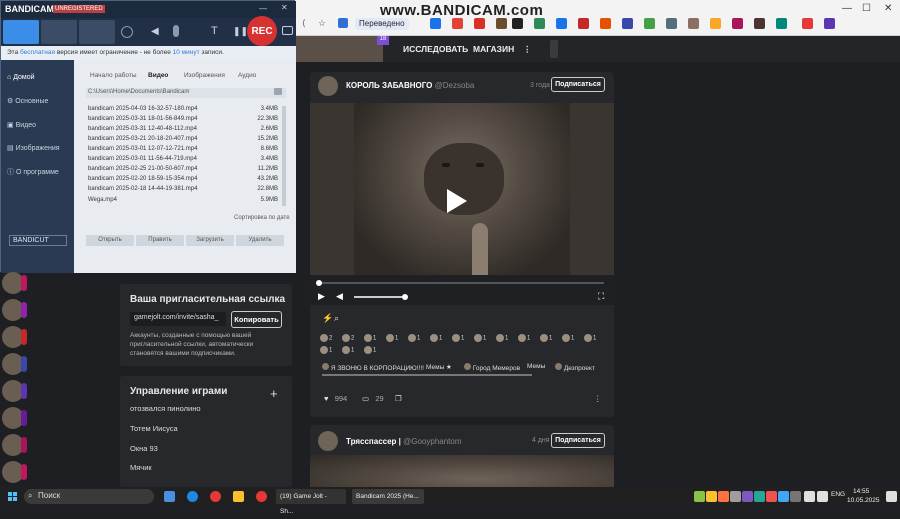  I want to click on yandex-icon, so click(261, 496).